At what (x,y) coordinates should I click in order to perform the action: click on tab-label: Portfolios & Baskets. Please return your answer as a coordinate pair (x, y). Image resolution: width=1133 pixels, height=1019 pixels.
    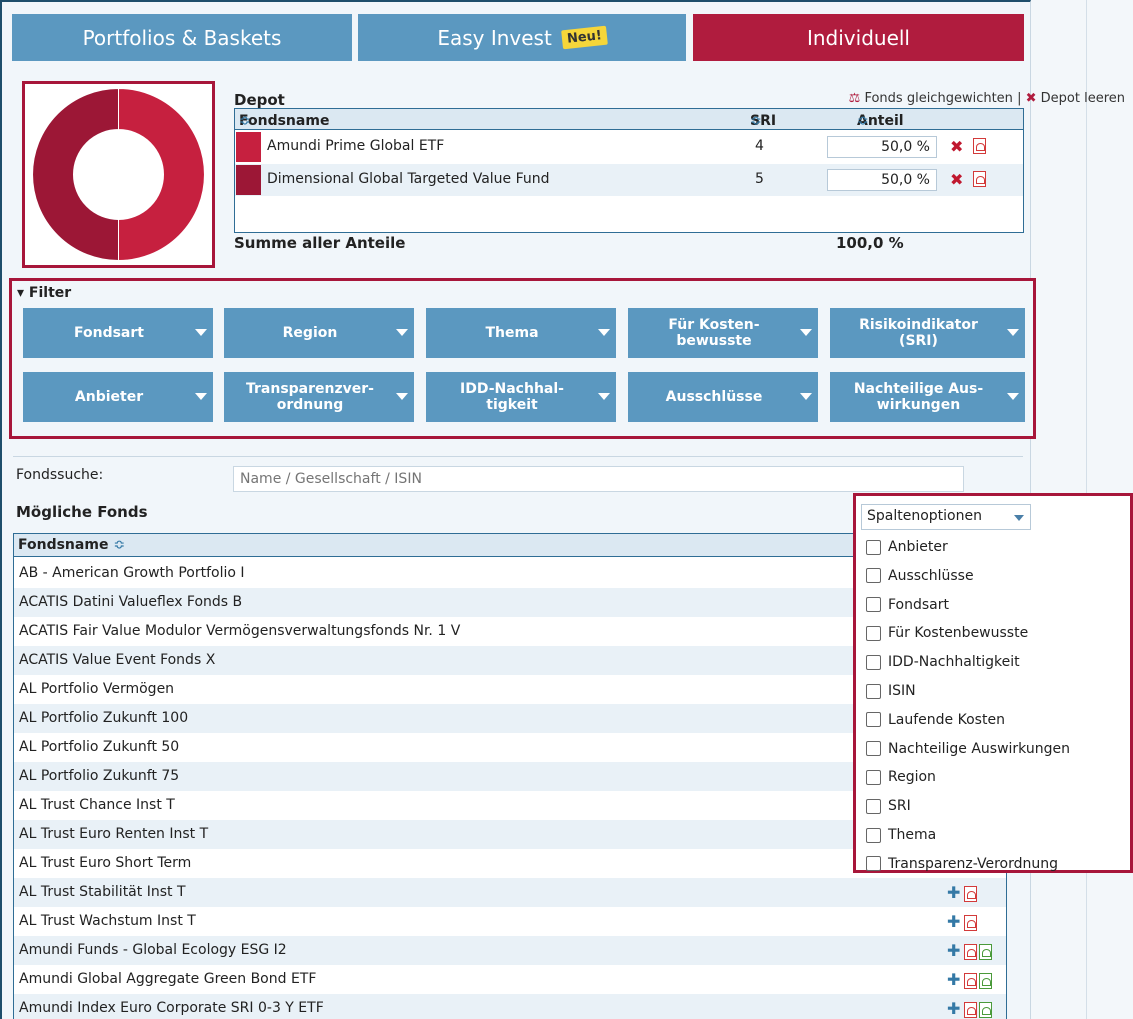
    Looking at the image, I should click on (182, 37).